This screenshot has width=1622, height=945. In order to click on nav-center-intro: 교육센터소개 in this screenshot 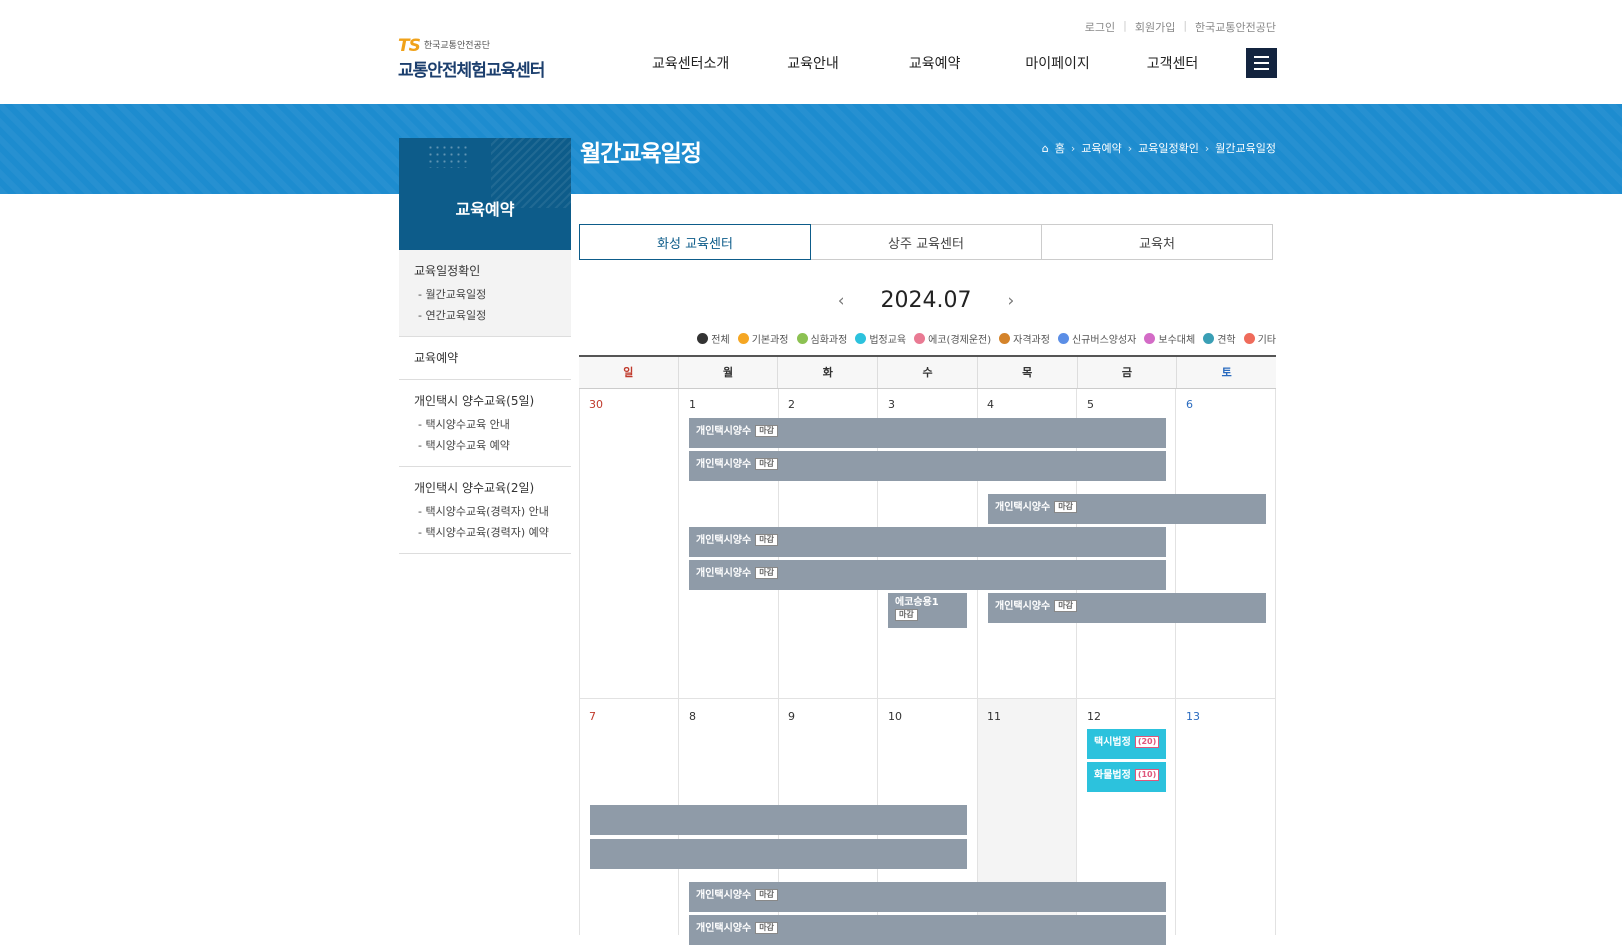, I will do `click(690, 63)`.